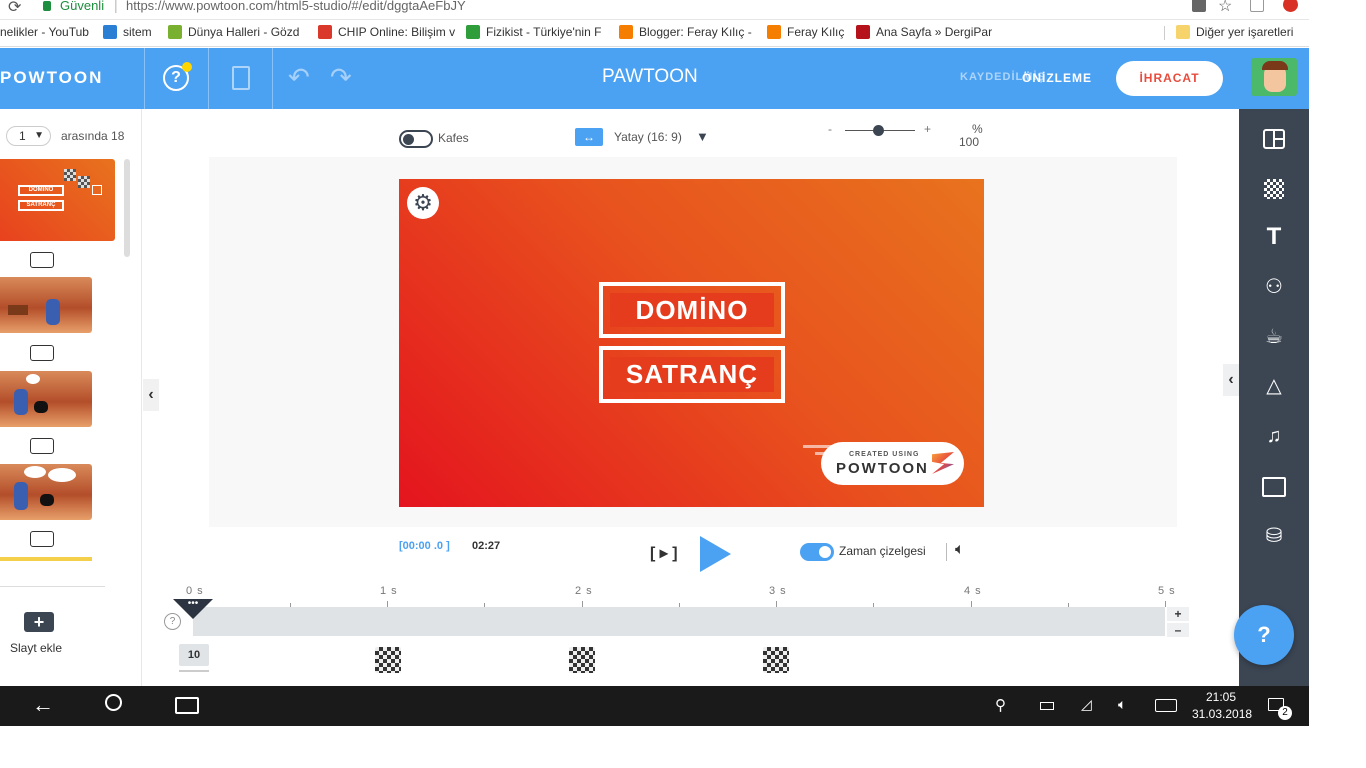 Image resolution: width=1366 pixels, height=768 pixels. What do you see at coordinates (830, 129) in the screenshot?
I see `zoom-out-button: -` at bounding box center [830, 129].